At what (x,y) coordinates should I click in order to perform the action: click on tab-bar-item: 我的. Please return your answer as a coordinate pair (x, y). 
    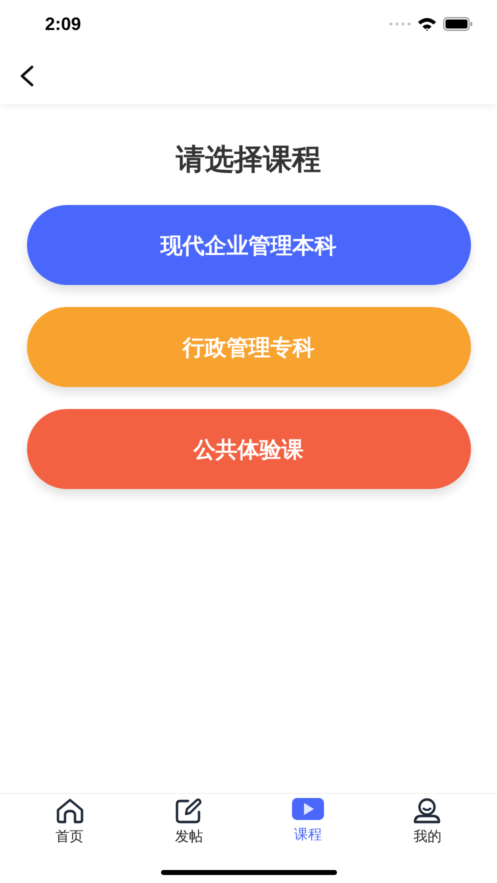
    Looking at the image, I should click on (427, 822).